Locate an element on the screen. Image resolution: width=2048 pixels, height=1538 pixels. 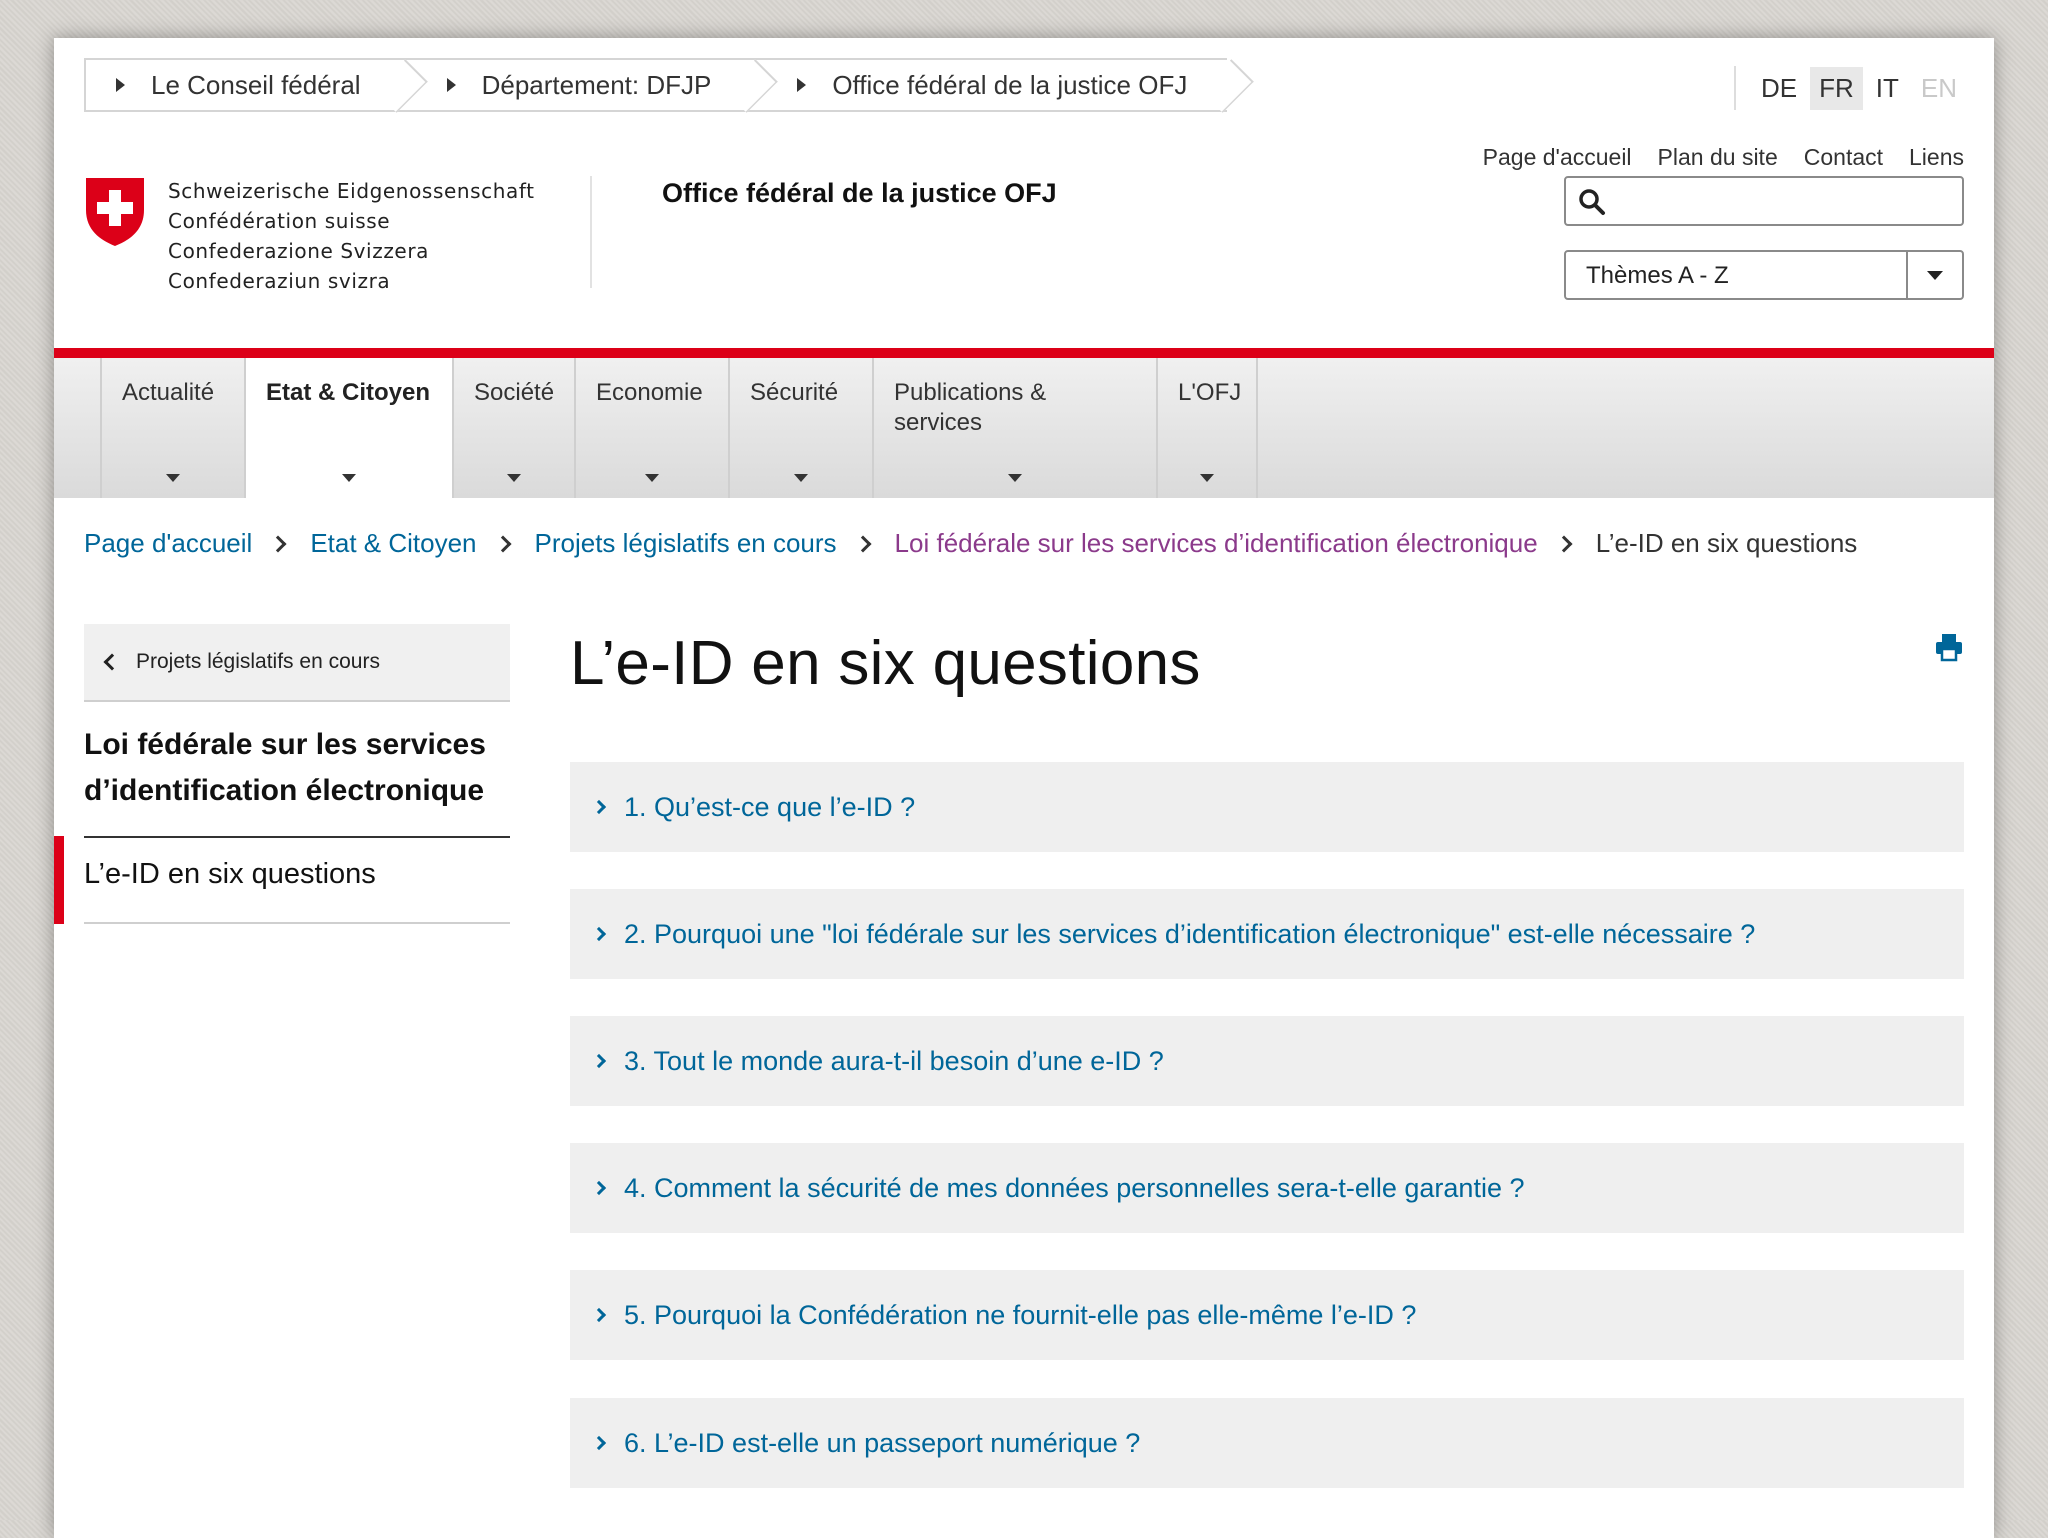
service-link-sitemap: Plan du site is located at coordinates (1718, 157).